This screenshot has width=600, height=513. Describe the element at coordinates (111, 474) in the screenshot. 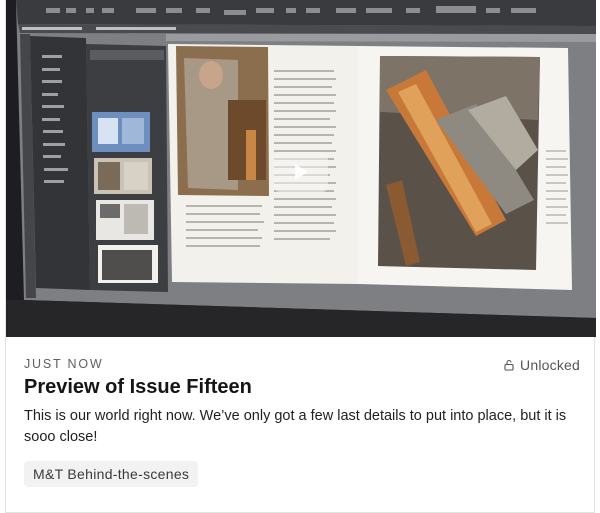

I see `post-tag: M&T Behind-the-scenes` at that location.